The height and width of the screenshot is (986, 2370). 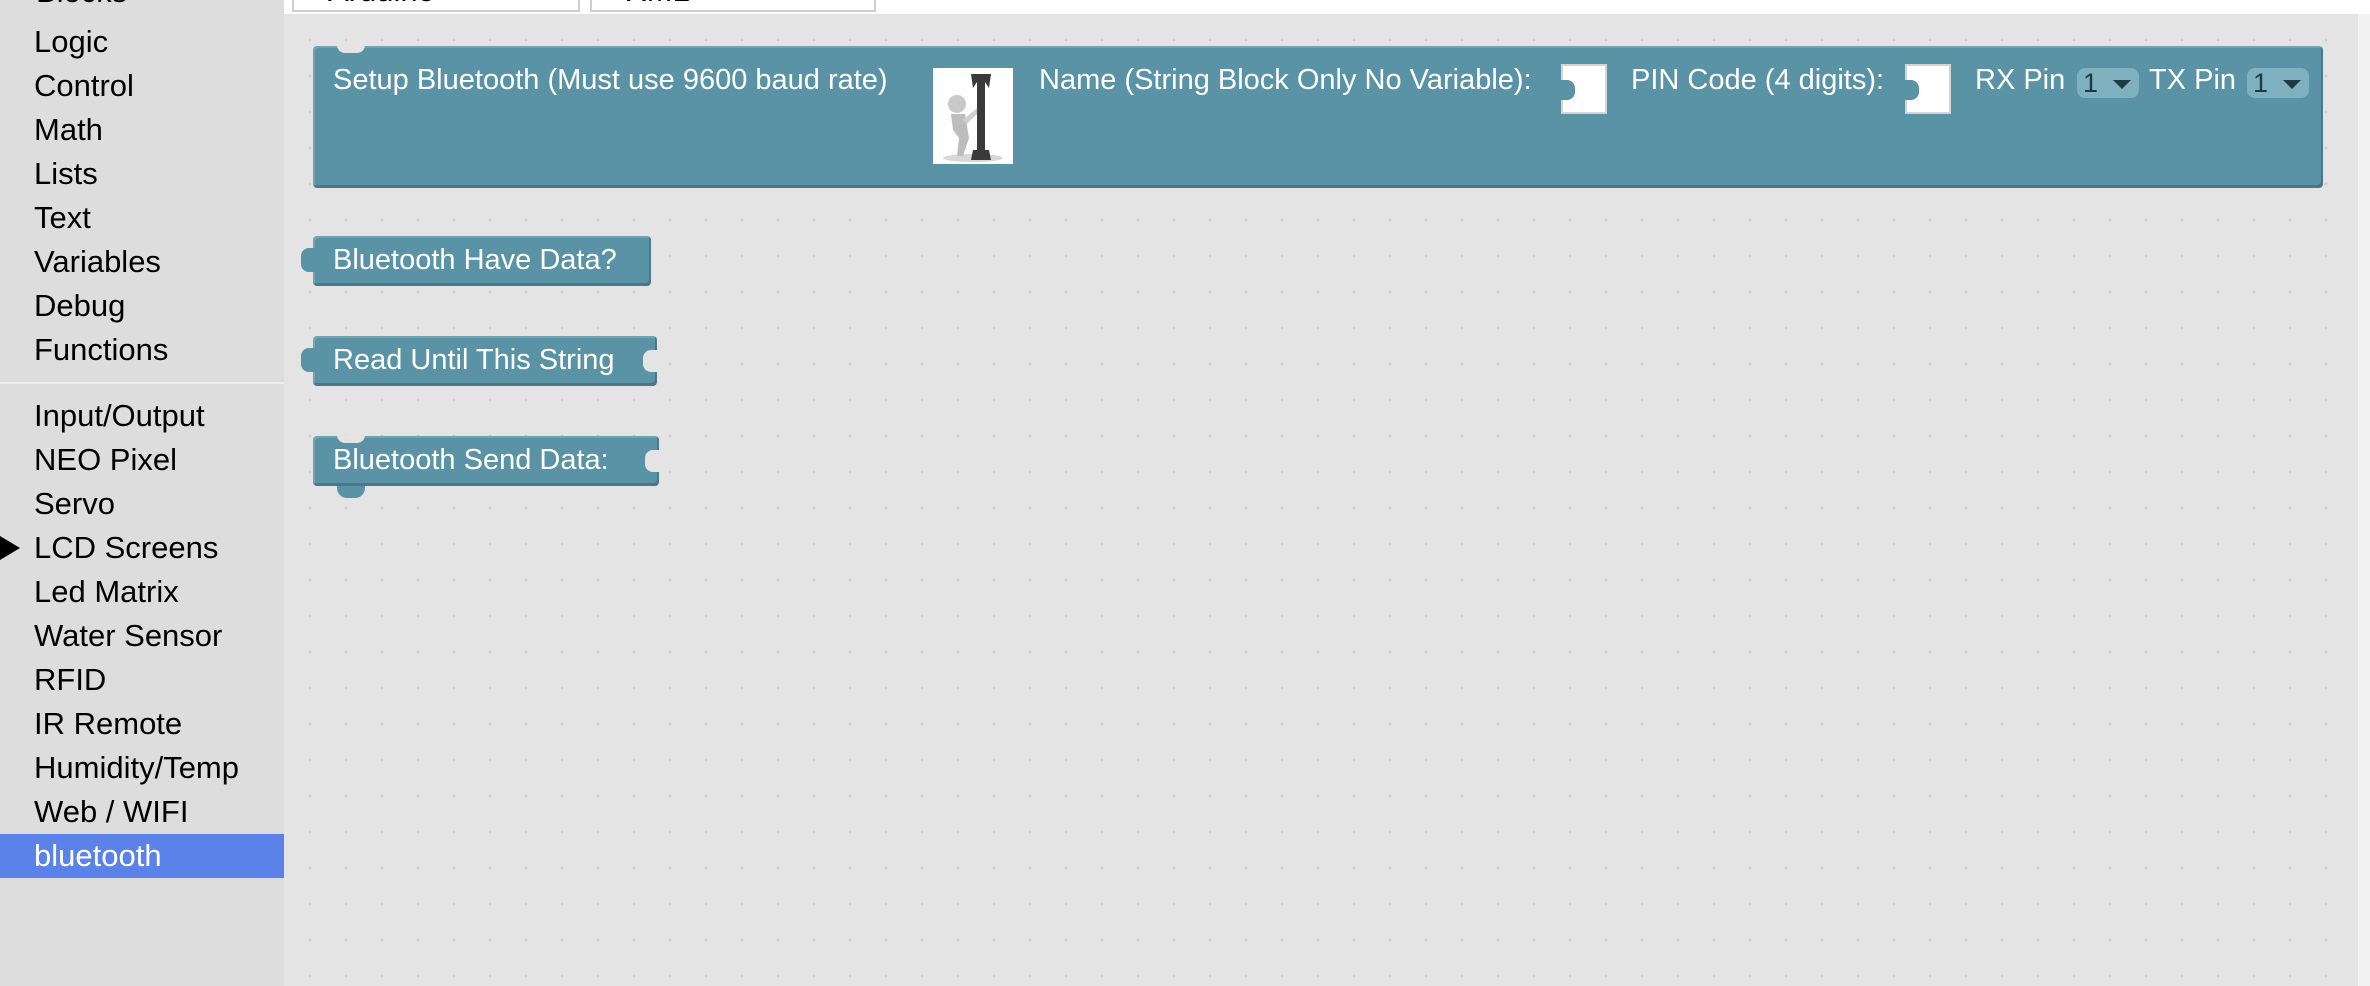 I want to click on workspace-scrollbar, so click(x=2364, y=500).